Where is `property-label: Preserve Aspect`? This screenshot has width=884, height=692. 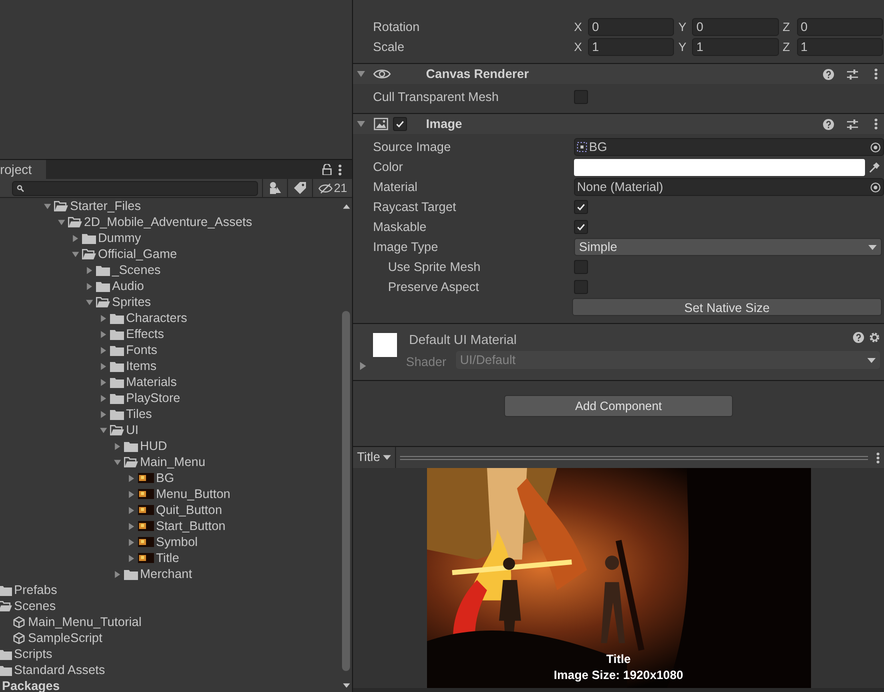
property-label: Preserve Aspect is located at coordinates (433, 287).